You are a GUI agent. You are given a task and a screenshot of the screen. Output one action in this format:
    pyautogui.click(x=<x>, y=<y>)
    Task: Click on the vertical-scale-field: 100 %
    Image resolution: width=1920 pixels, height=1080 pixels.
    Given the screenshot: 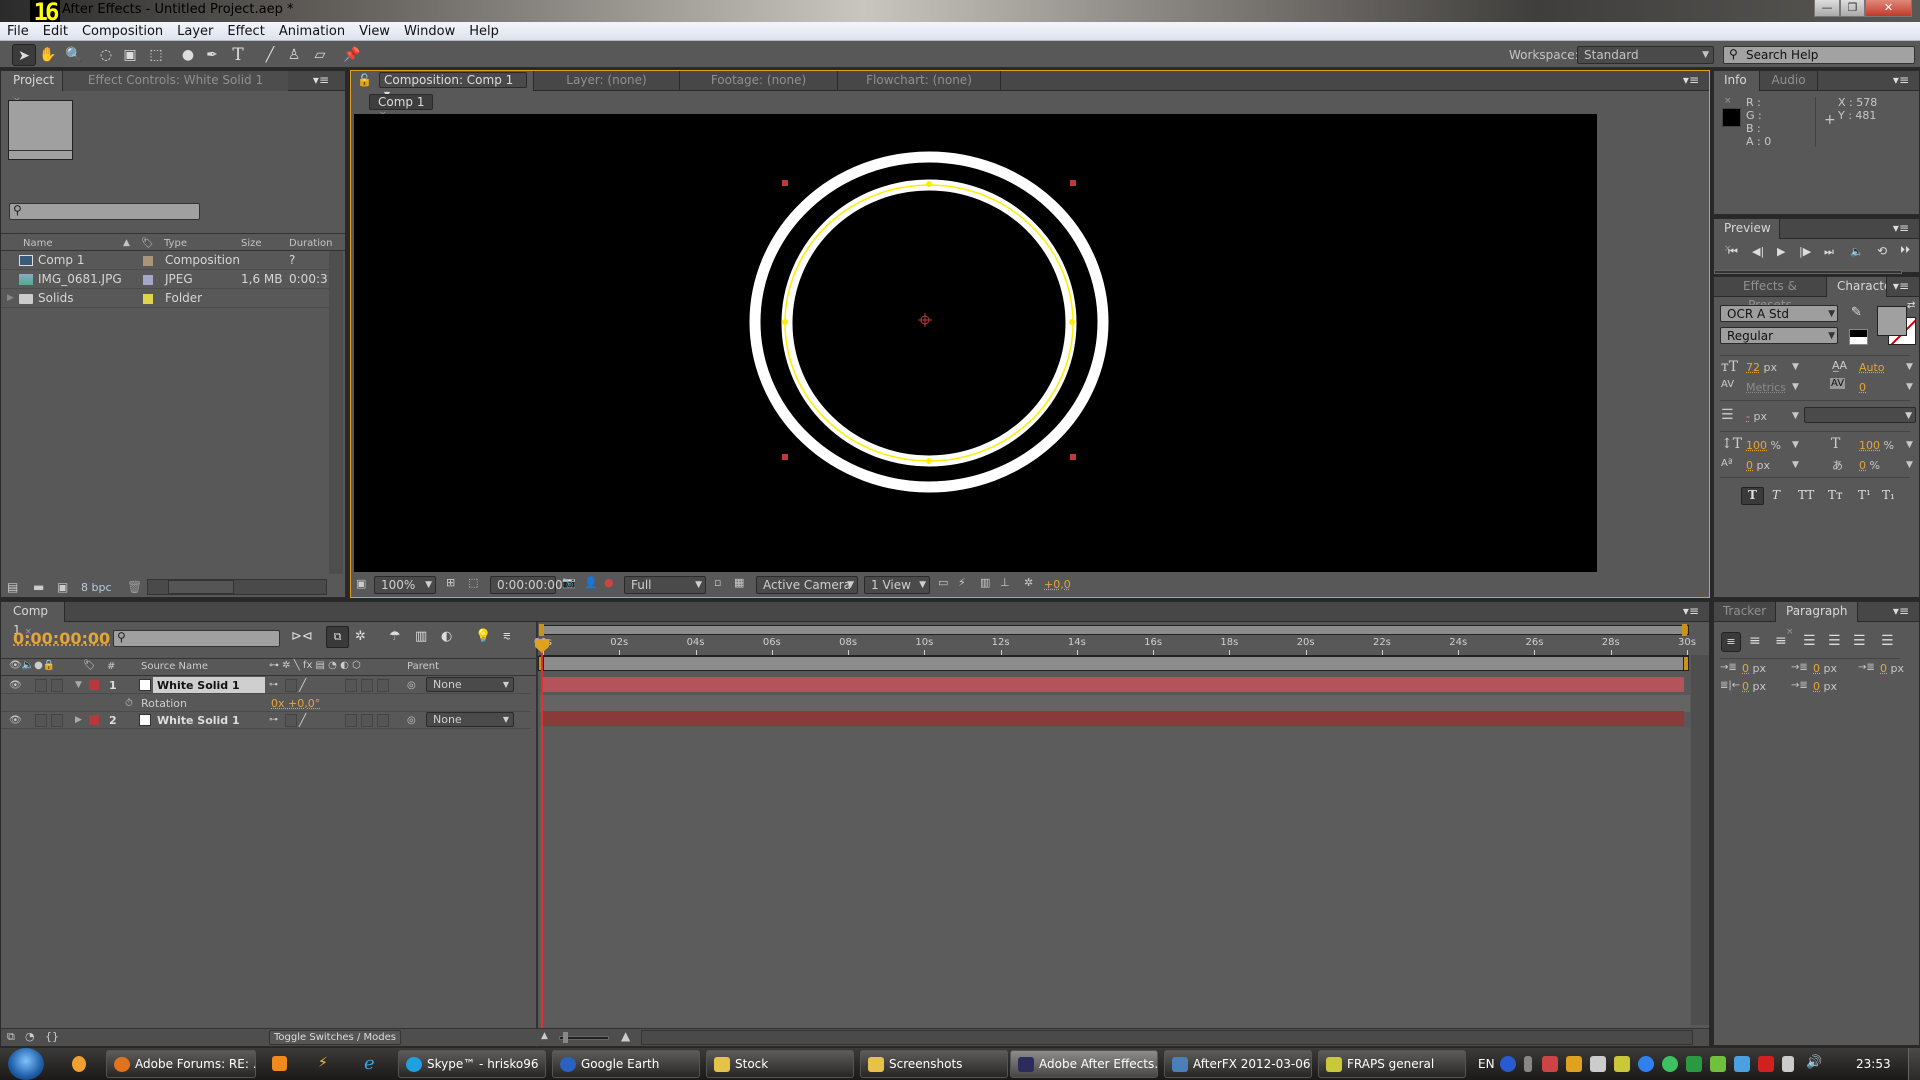 What is the action you would take?
    pyautogui.click(x=1763, y=445)
    